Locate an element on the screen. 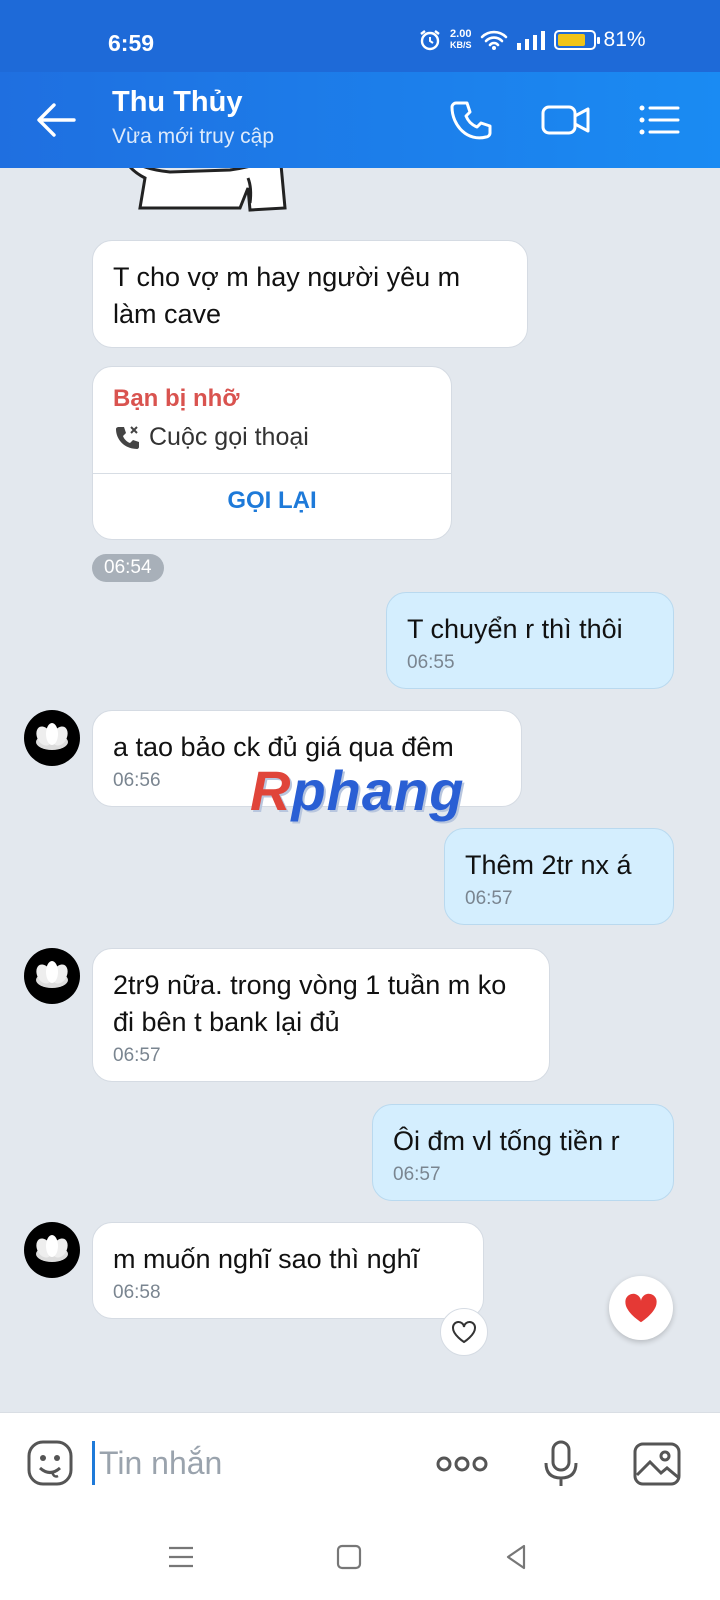 The height and width of the screenshot is (1600, 720). heart-outline-icon is located at coordinates (464, 1332).